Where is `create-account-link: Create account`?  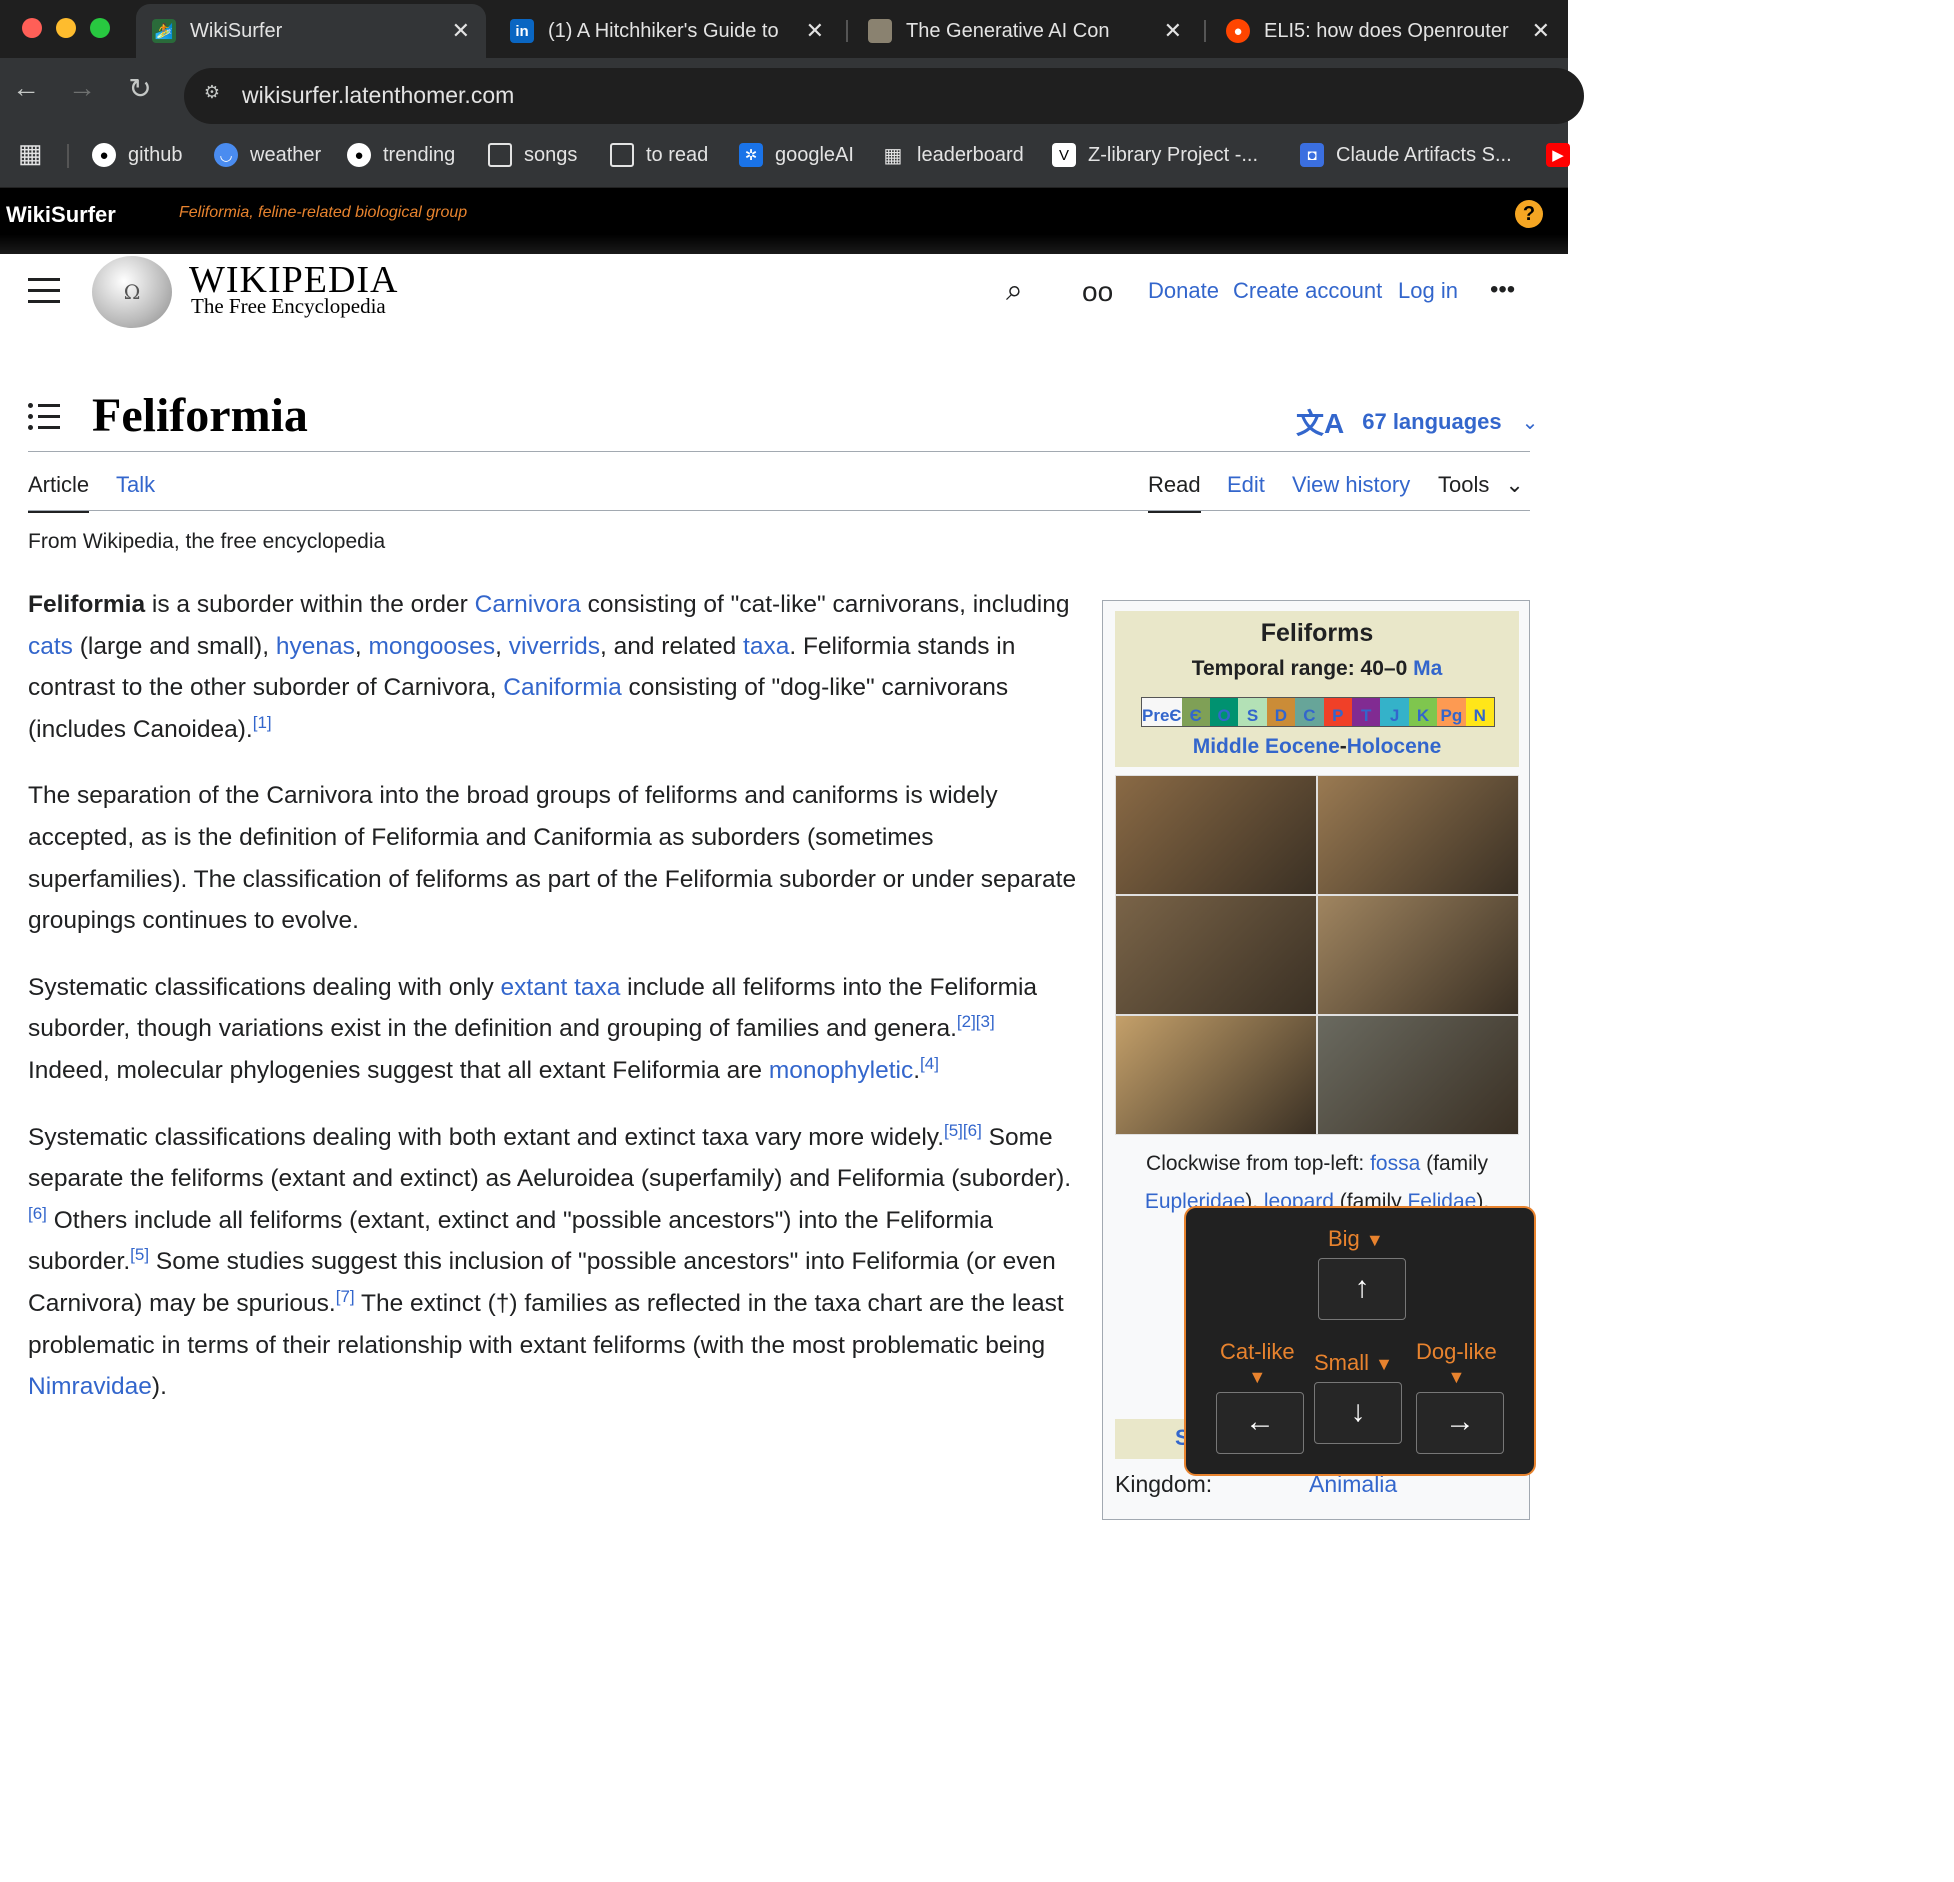
create-account-link: Create account is located at coordinates (1307, 291).